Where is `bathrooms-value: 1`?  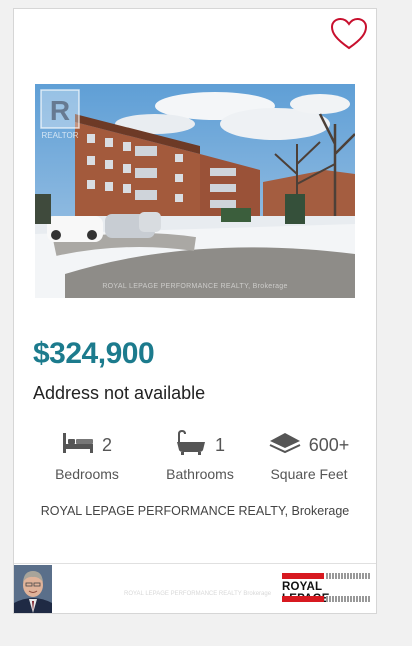 bathrooms-value: 1 is located at coordinates (219, 444).